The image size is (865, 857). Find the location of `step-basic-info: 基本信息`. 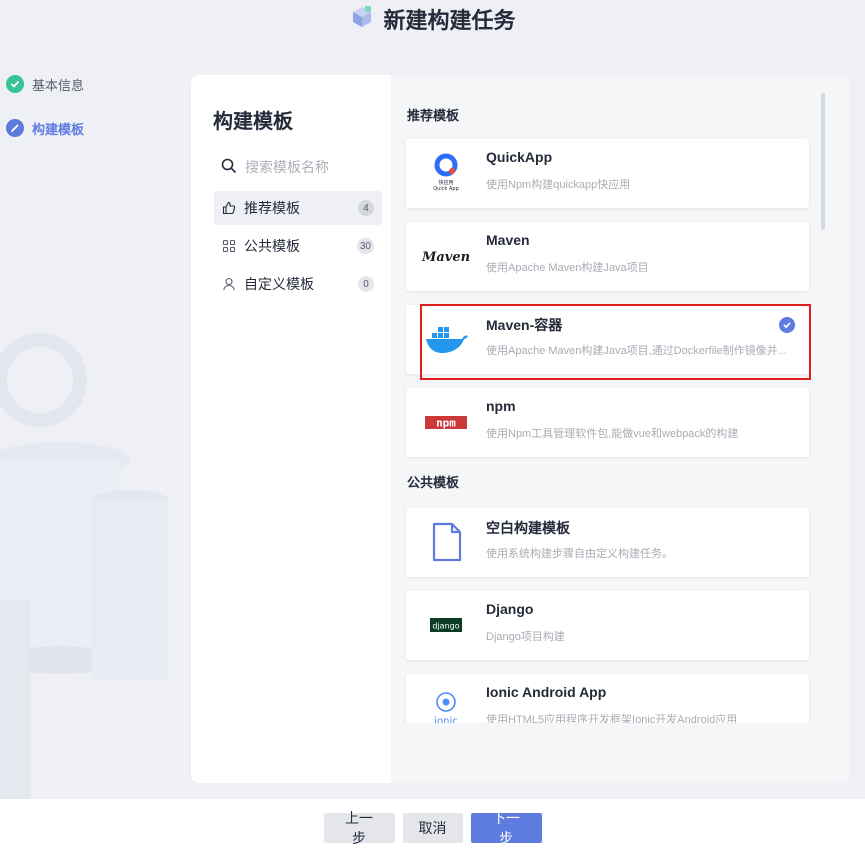

step-basic-info: 基本信息 is located at coordinates (45, 84).